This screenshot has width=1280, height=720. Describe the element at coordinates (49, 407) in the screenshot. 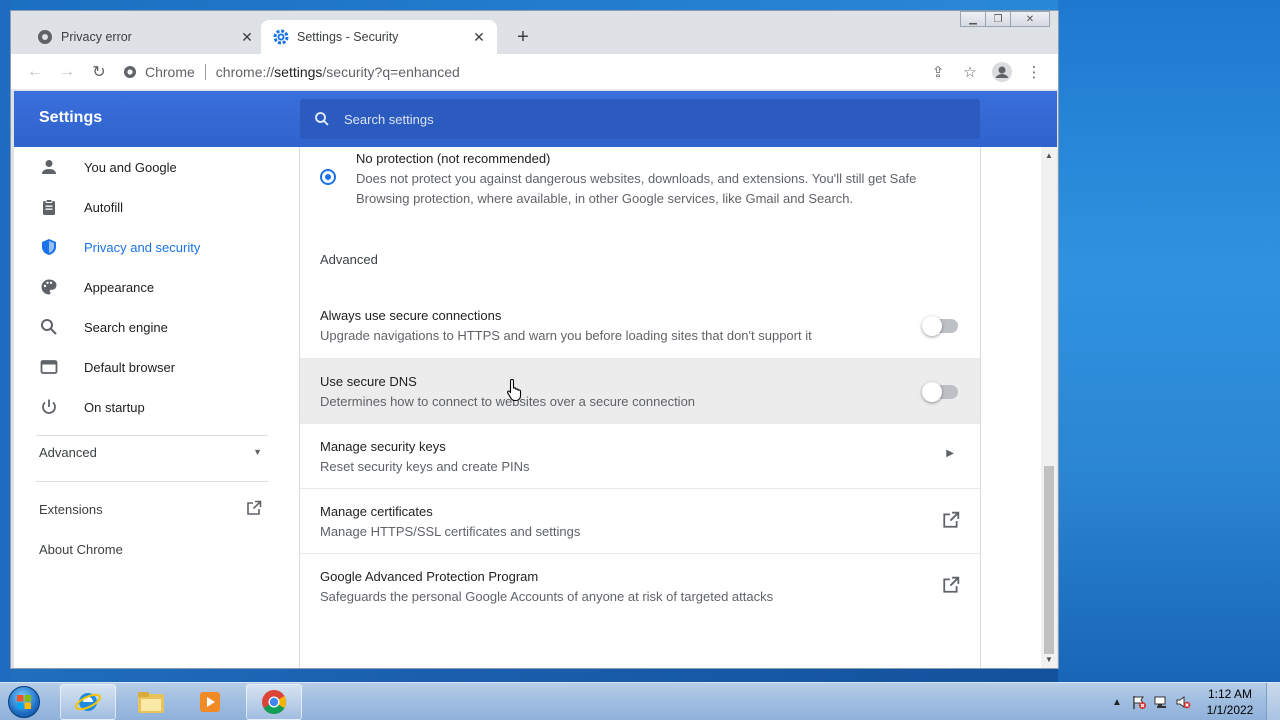

I see `power-icon` at that location.